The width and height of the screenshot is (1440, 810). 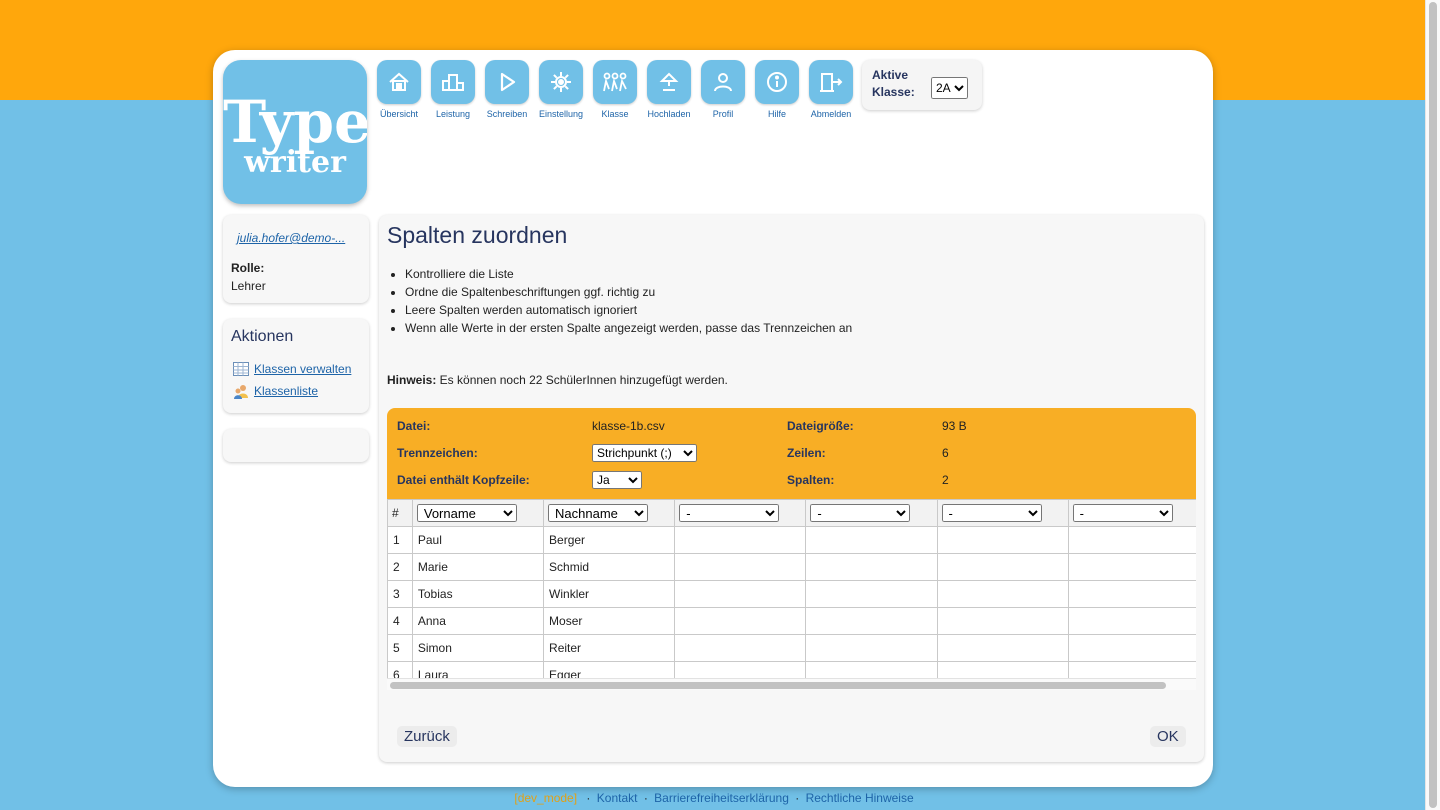 I want to click on table-horizontal-scrollbar, so click(x=791, y=684).